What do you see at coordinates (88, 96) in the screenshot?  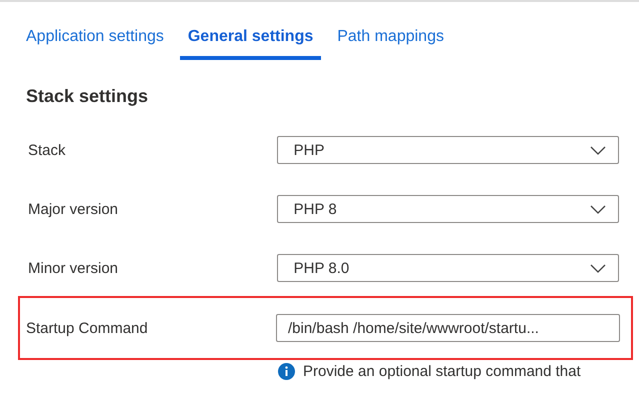 I see `section-heading: Stack settings` at bounding box center [88, 96].